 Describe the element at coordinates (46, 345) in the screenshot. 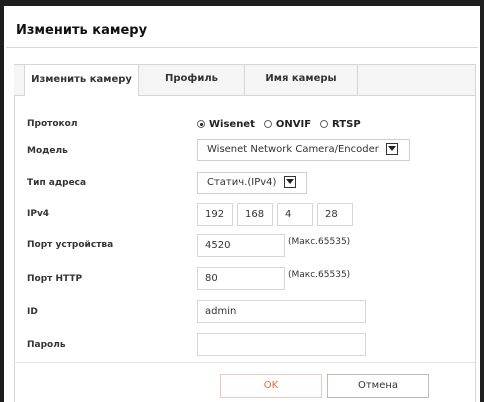

I see `password-label: Пароль` at that location.